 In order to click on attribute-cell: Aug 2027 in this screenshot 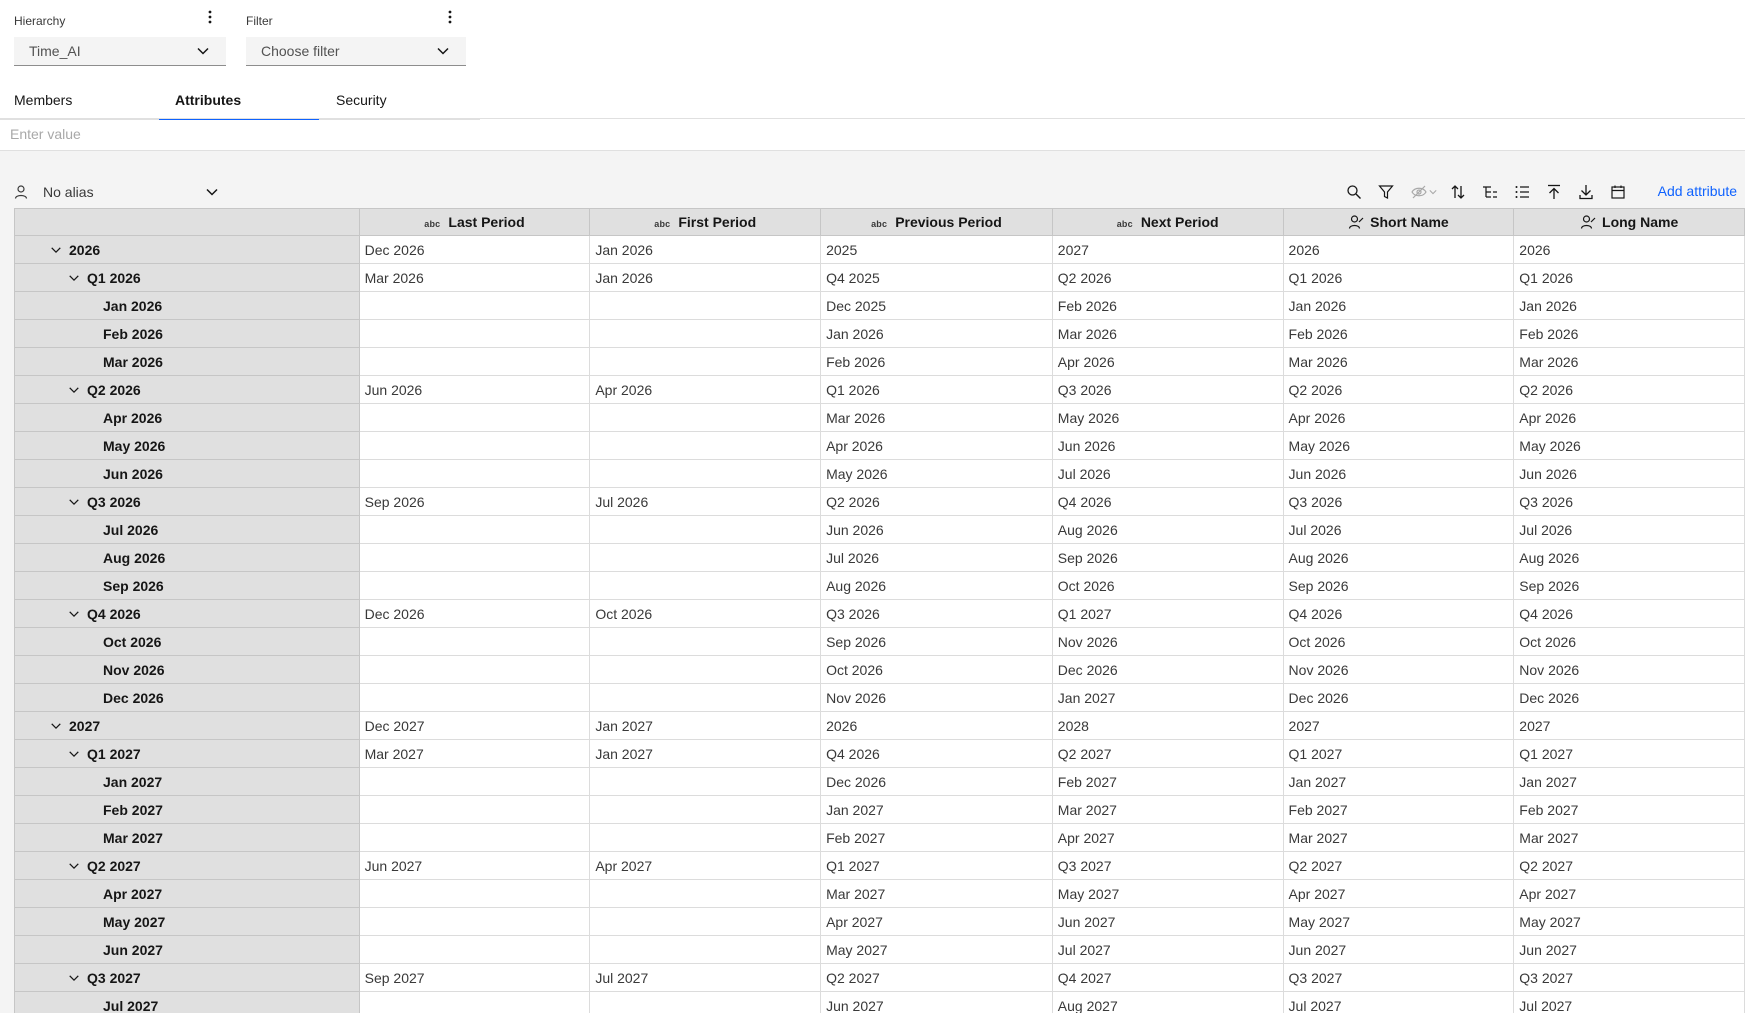, I will do `click(1167, 1002)`.